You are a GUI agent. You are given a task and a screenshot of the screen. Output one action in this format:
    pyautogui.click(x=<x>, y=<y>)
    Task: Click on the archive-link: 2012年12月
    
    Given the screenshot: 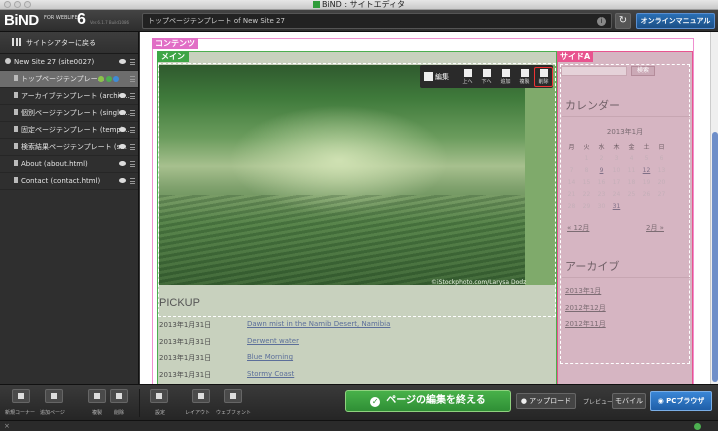 What is the action you would take?
    pyautogui.click(x=585, y=308)
    